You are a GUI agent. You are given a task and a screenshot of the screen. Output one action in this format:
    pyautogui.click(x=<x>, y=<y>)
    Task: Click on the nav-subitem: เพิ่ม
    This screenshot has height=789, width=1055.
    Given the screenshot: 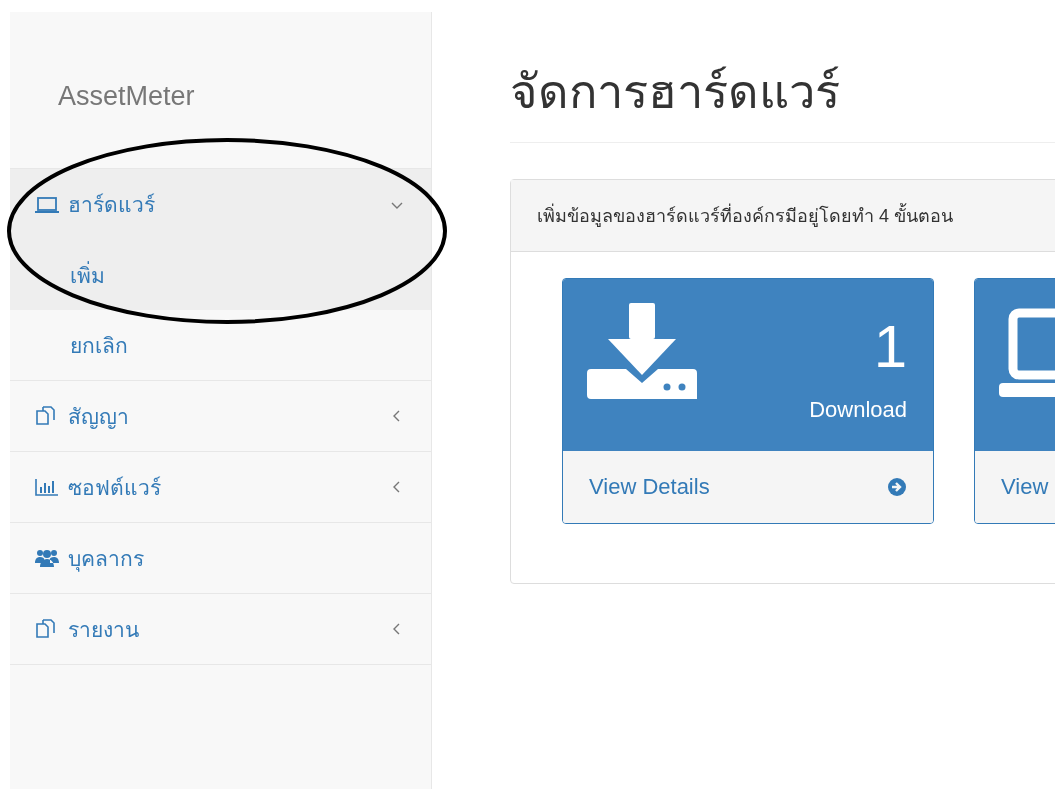 What is the action you would take?
    pyautogui.click(x=220, y=275)
    